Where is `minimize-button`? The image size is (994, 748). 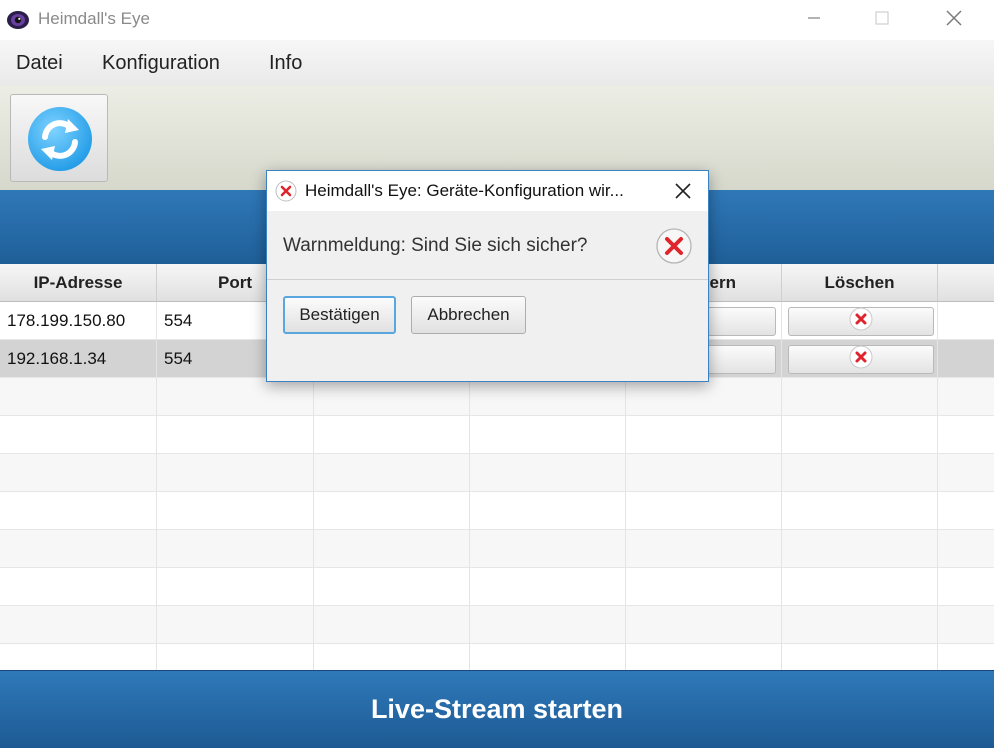
minimize-button is located at coordinates (814, 20).